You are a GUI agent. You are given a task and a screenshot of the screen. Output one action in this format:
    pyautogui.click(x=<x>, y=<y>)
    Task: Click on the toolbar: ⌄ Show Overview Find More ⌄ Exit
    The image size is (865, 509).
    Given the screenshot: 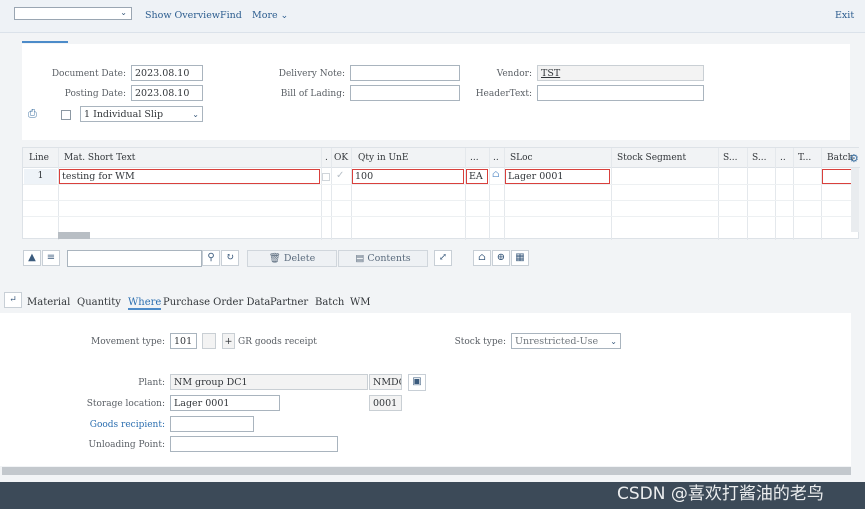 What is the action you would take?
    pyautogui.click(x=432, y=16)
    